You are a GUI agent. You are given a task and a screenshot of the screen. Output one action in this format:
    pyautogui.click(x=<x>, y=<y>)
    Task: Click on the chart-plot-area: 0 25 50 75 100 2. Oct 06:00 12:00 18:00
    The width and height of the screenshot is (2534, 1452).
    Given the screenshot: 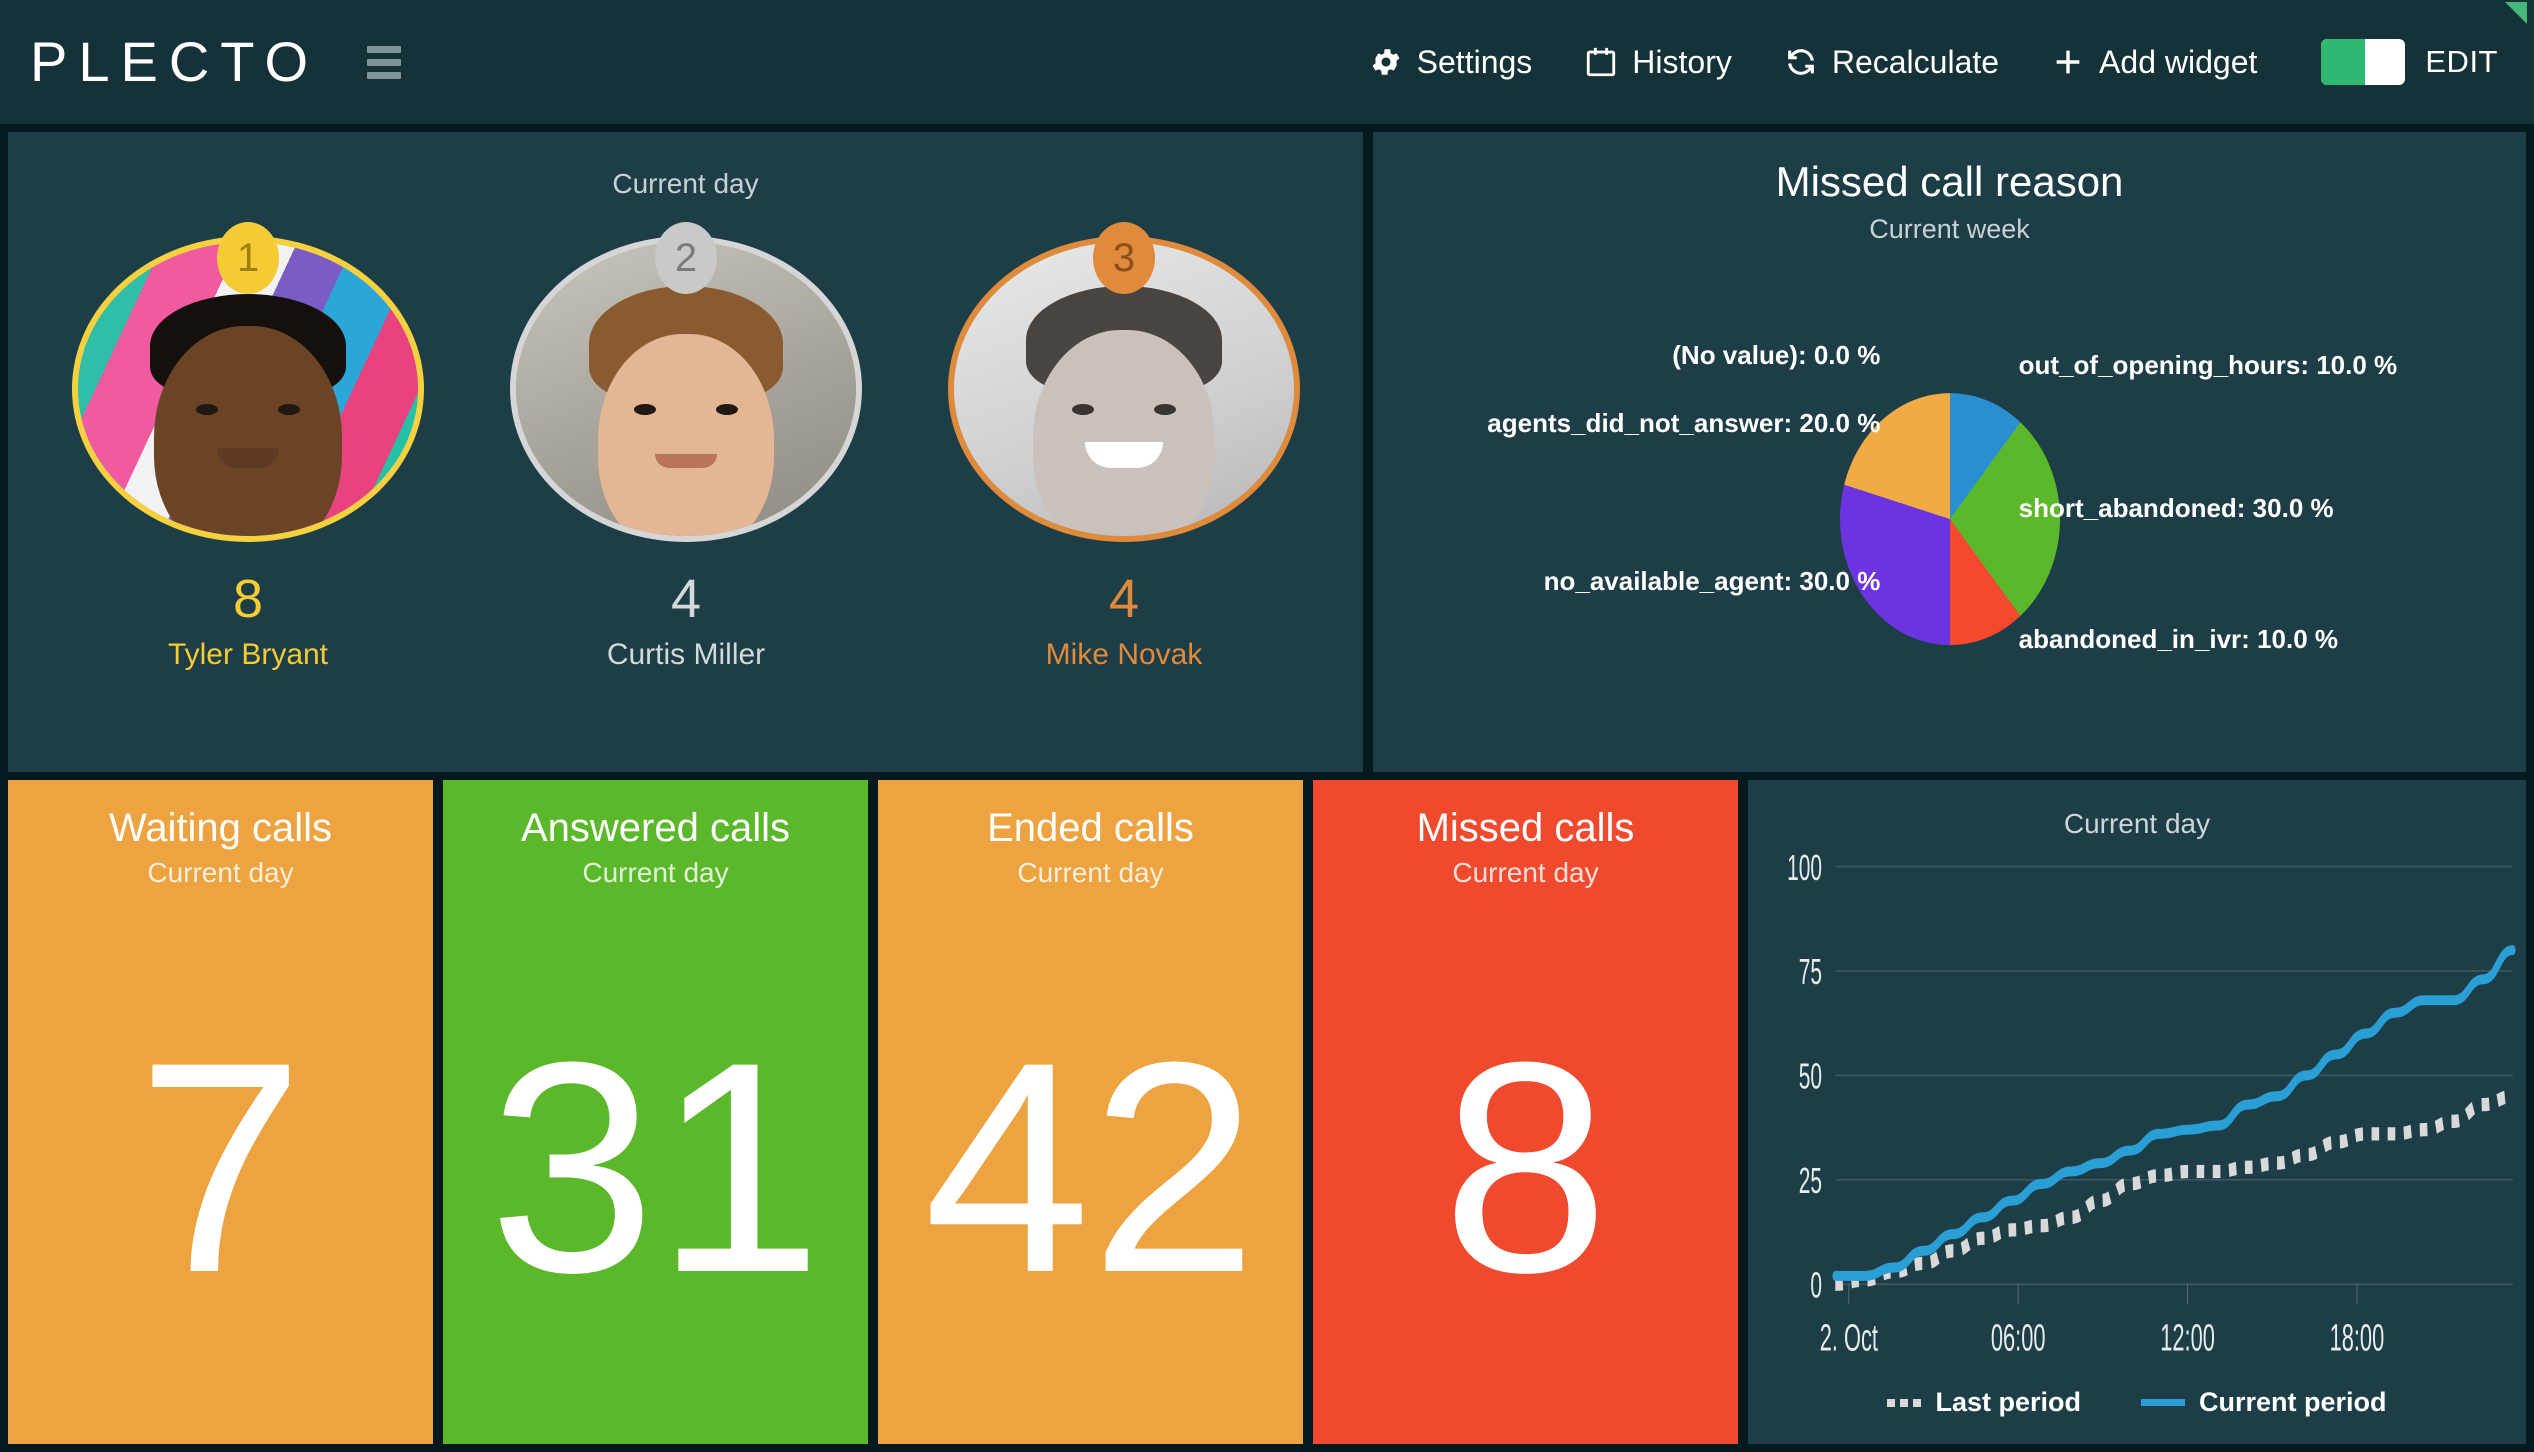 What is the action you would take?
    pyautogui.click(x=2137, y=1113)
    